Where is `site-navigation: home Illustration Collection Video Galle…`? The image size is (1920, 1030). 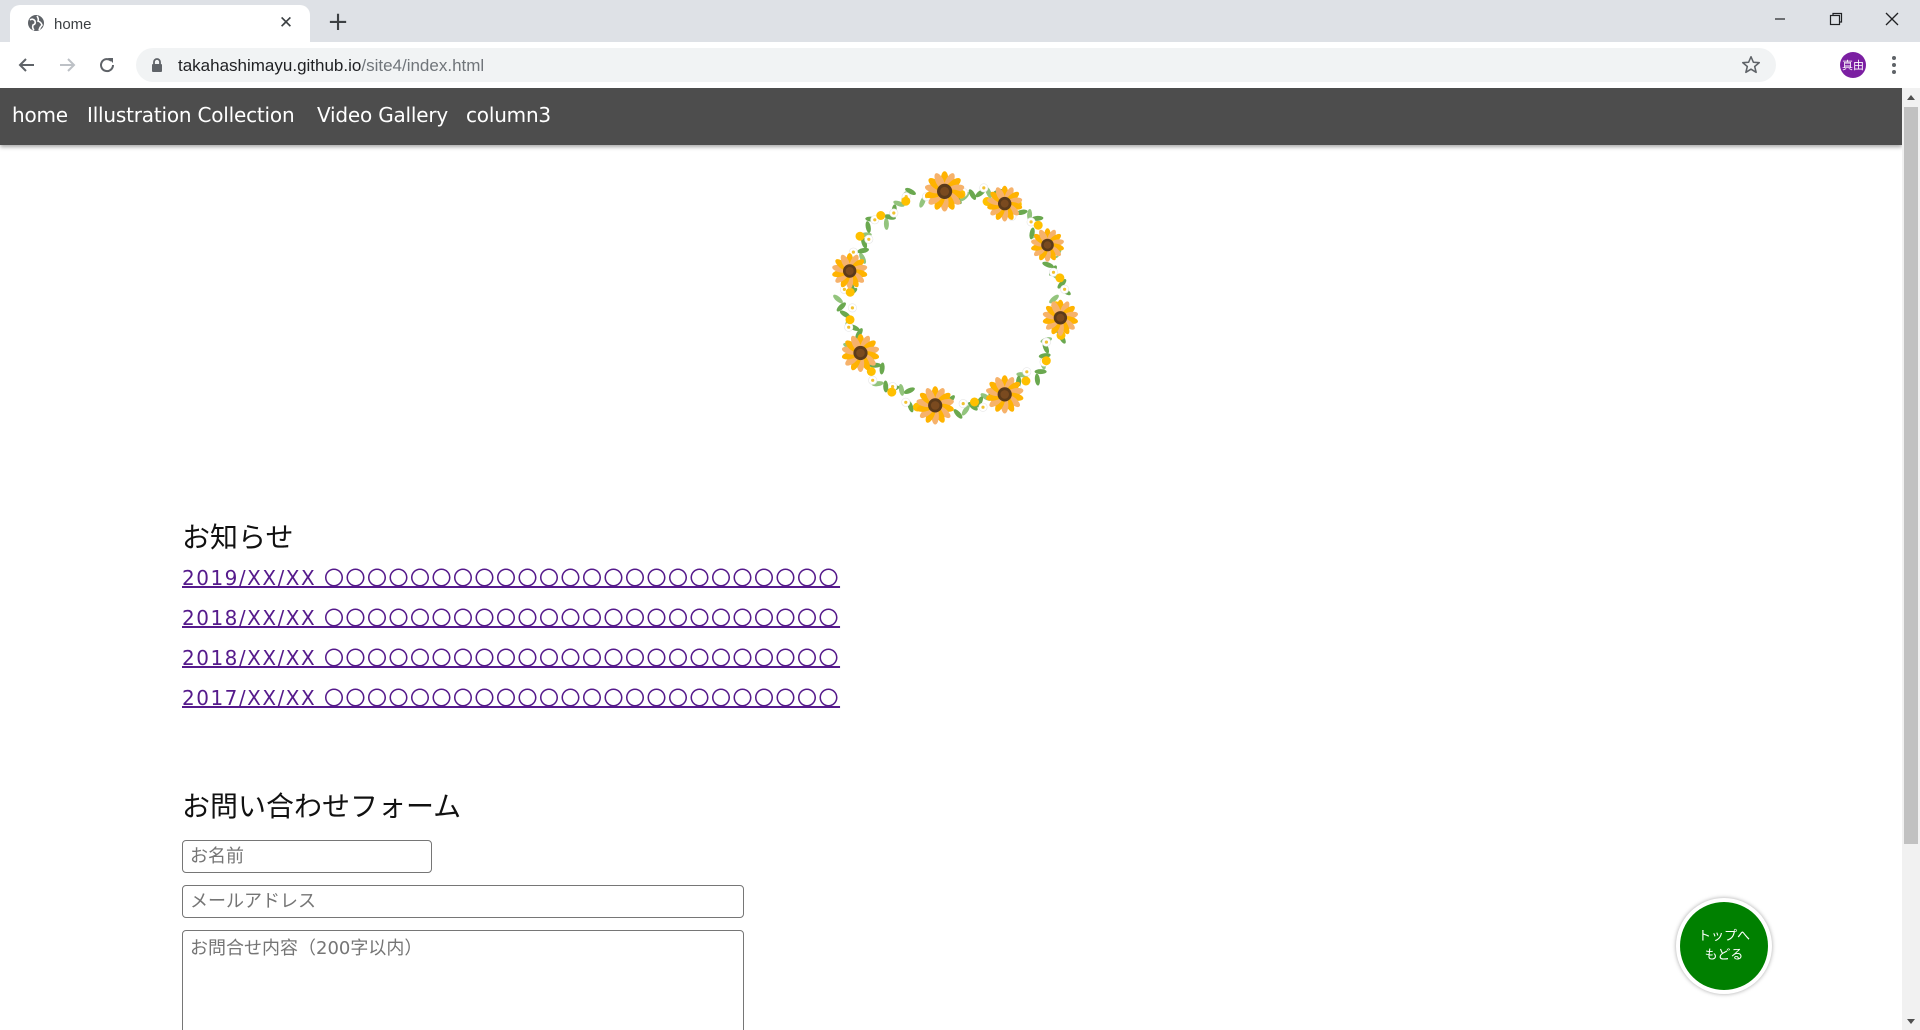
site-navigation: home Illustration Collection Video Galle… is located at coordinates (951, 116).